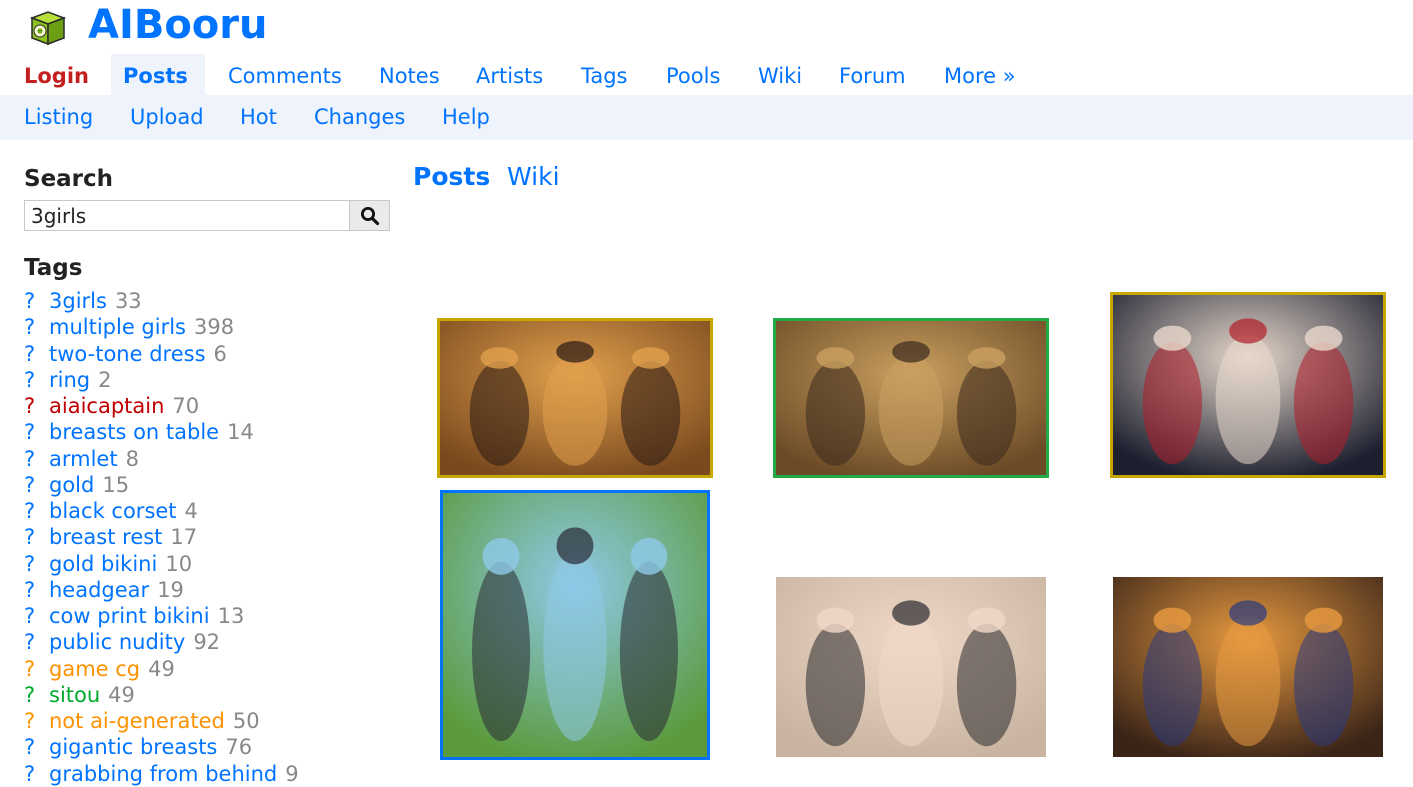 This screenshot has height=787, width=1413. What do you see at coordinates (105, 379) in the screenshot?
I see `tag-post-count: 2` at bounding box center [105, 379].